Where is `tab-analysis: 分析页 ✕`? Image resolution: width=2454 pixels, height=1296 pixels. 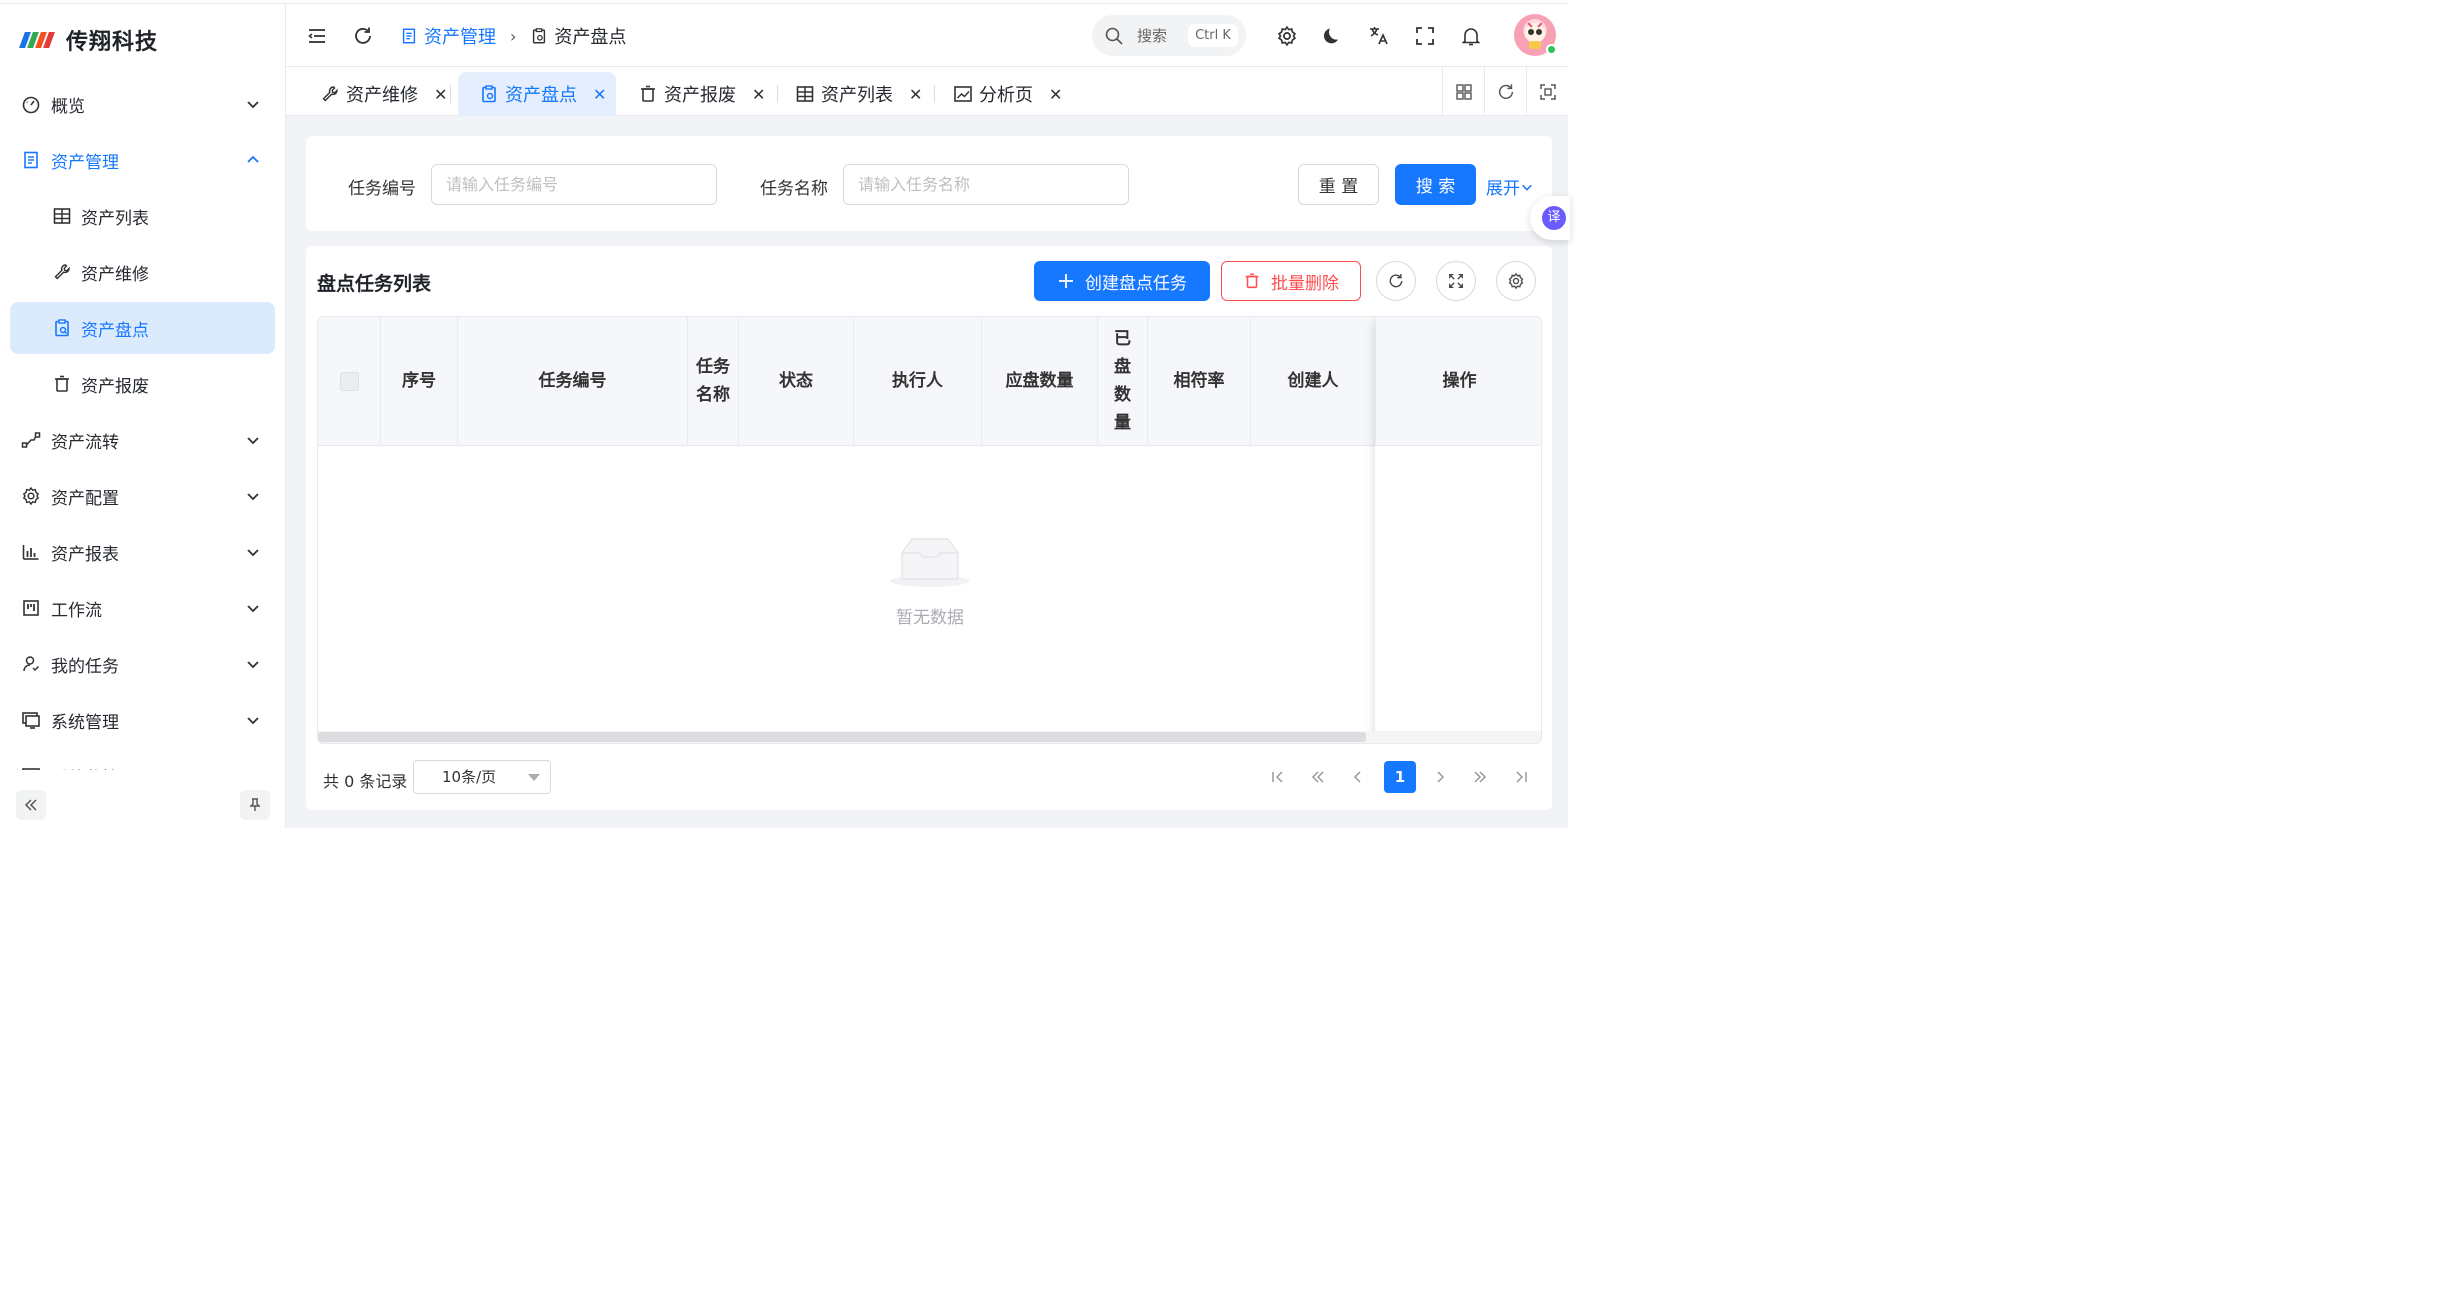
tab-analysis: 分析页 ✕ is located at coordinates (1007, 94).